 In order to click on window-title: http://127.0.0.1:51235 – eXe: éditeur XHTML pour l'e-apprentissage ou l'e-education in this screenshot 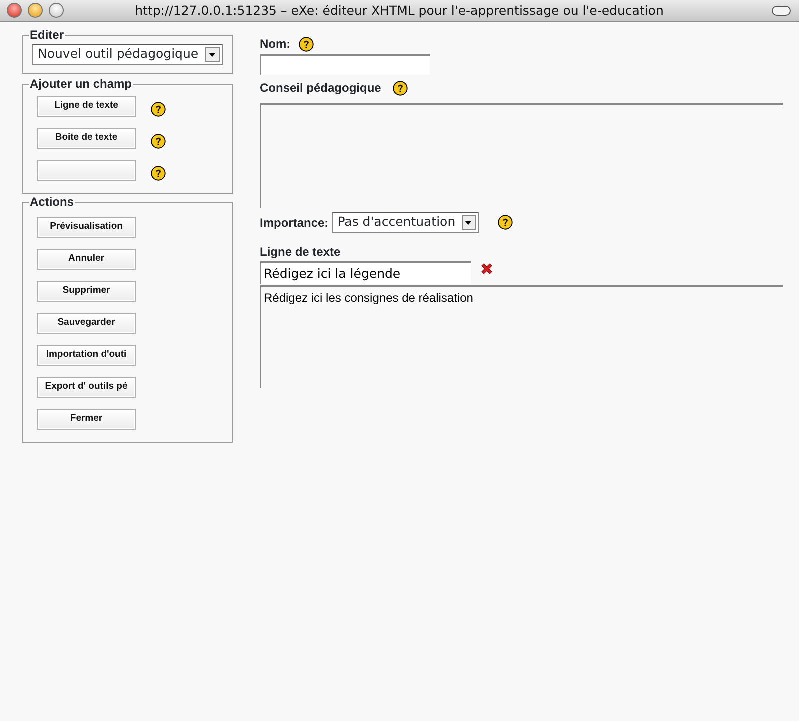, I will do `click(399, 11)`.